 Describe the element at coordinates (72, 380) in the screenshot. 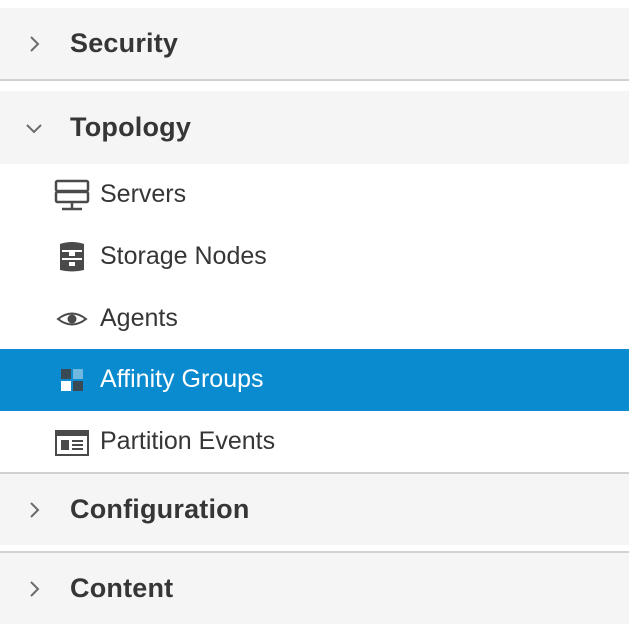

I see `affinity-groups-icon` at that location.